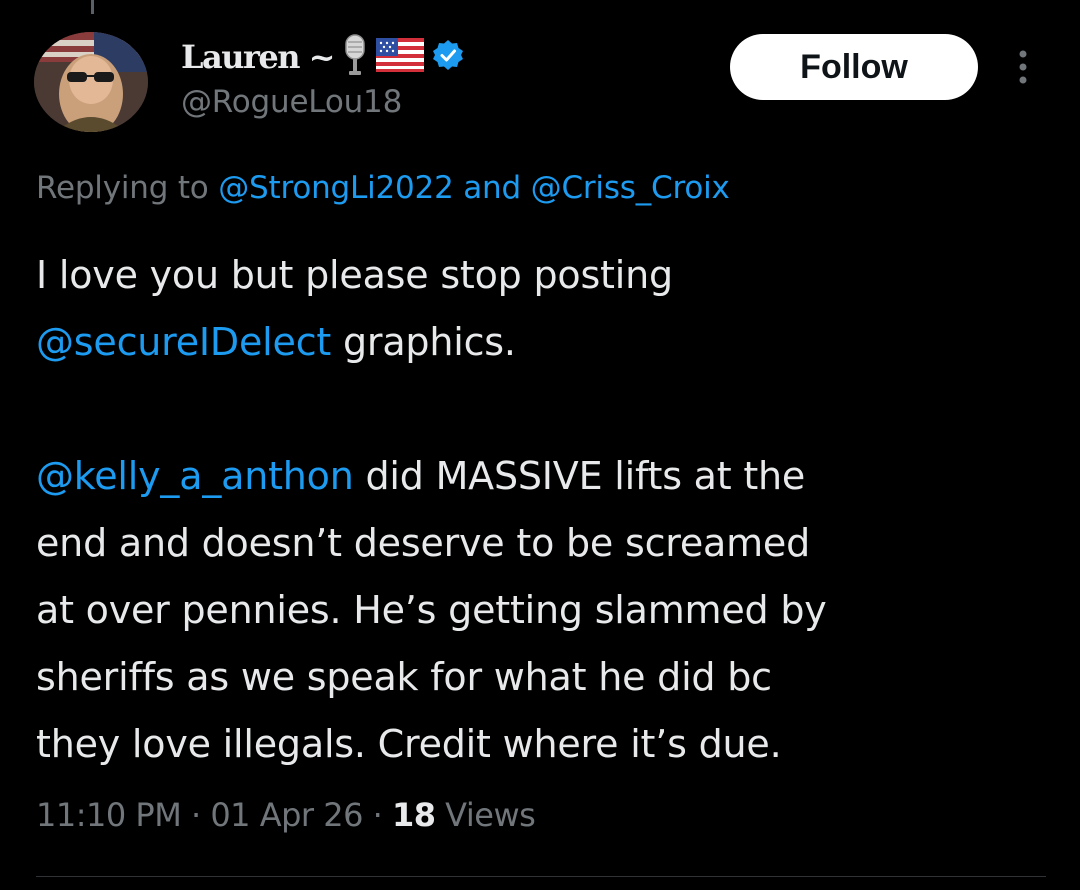 This screenshot has height=890, width=1080. Describe the element at coordinates (414, 815) in the screenshot. I see `views-count: 18` at that location.